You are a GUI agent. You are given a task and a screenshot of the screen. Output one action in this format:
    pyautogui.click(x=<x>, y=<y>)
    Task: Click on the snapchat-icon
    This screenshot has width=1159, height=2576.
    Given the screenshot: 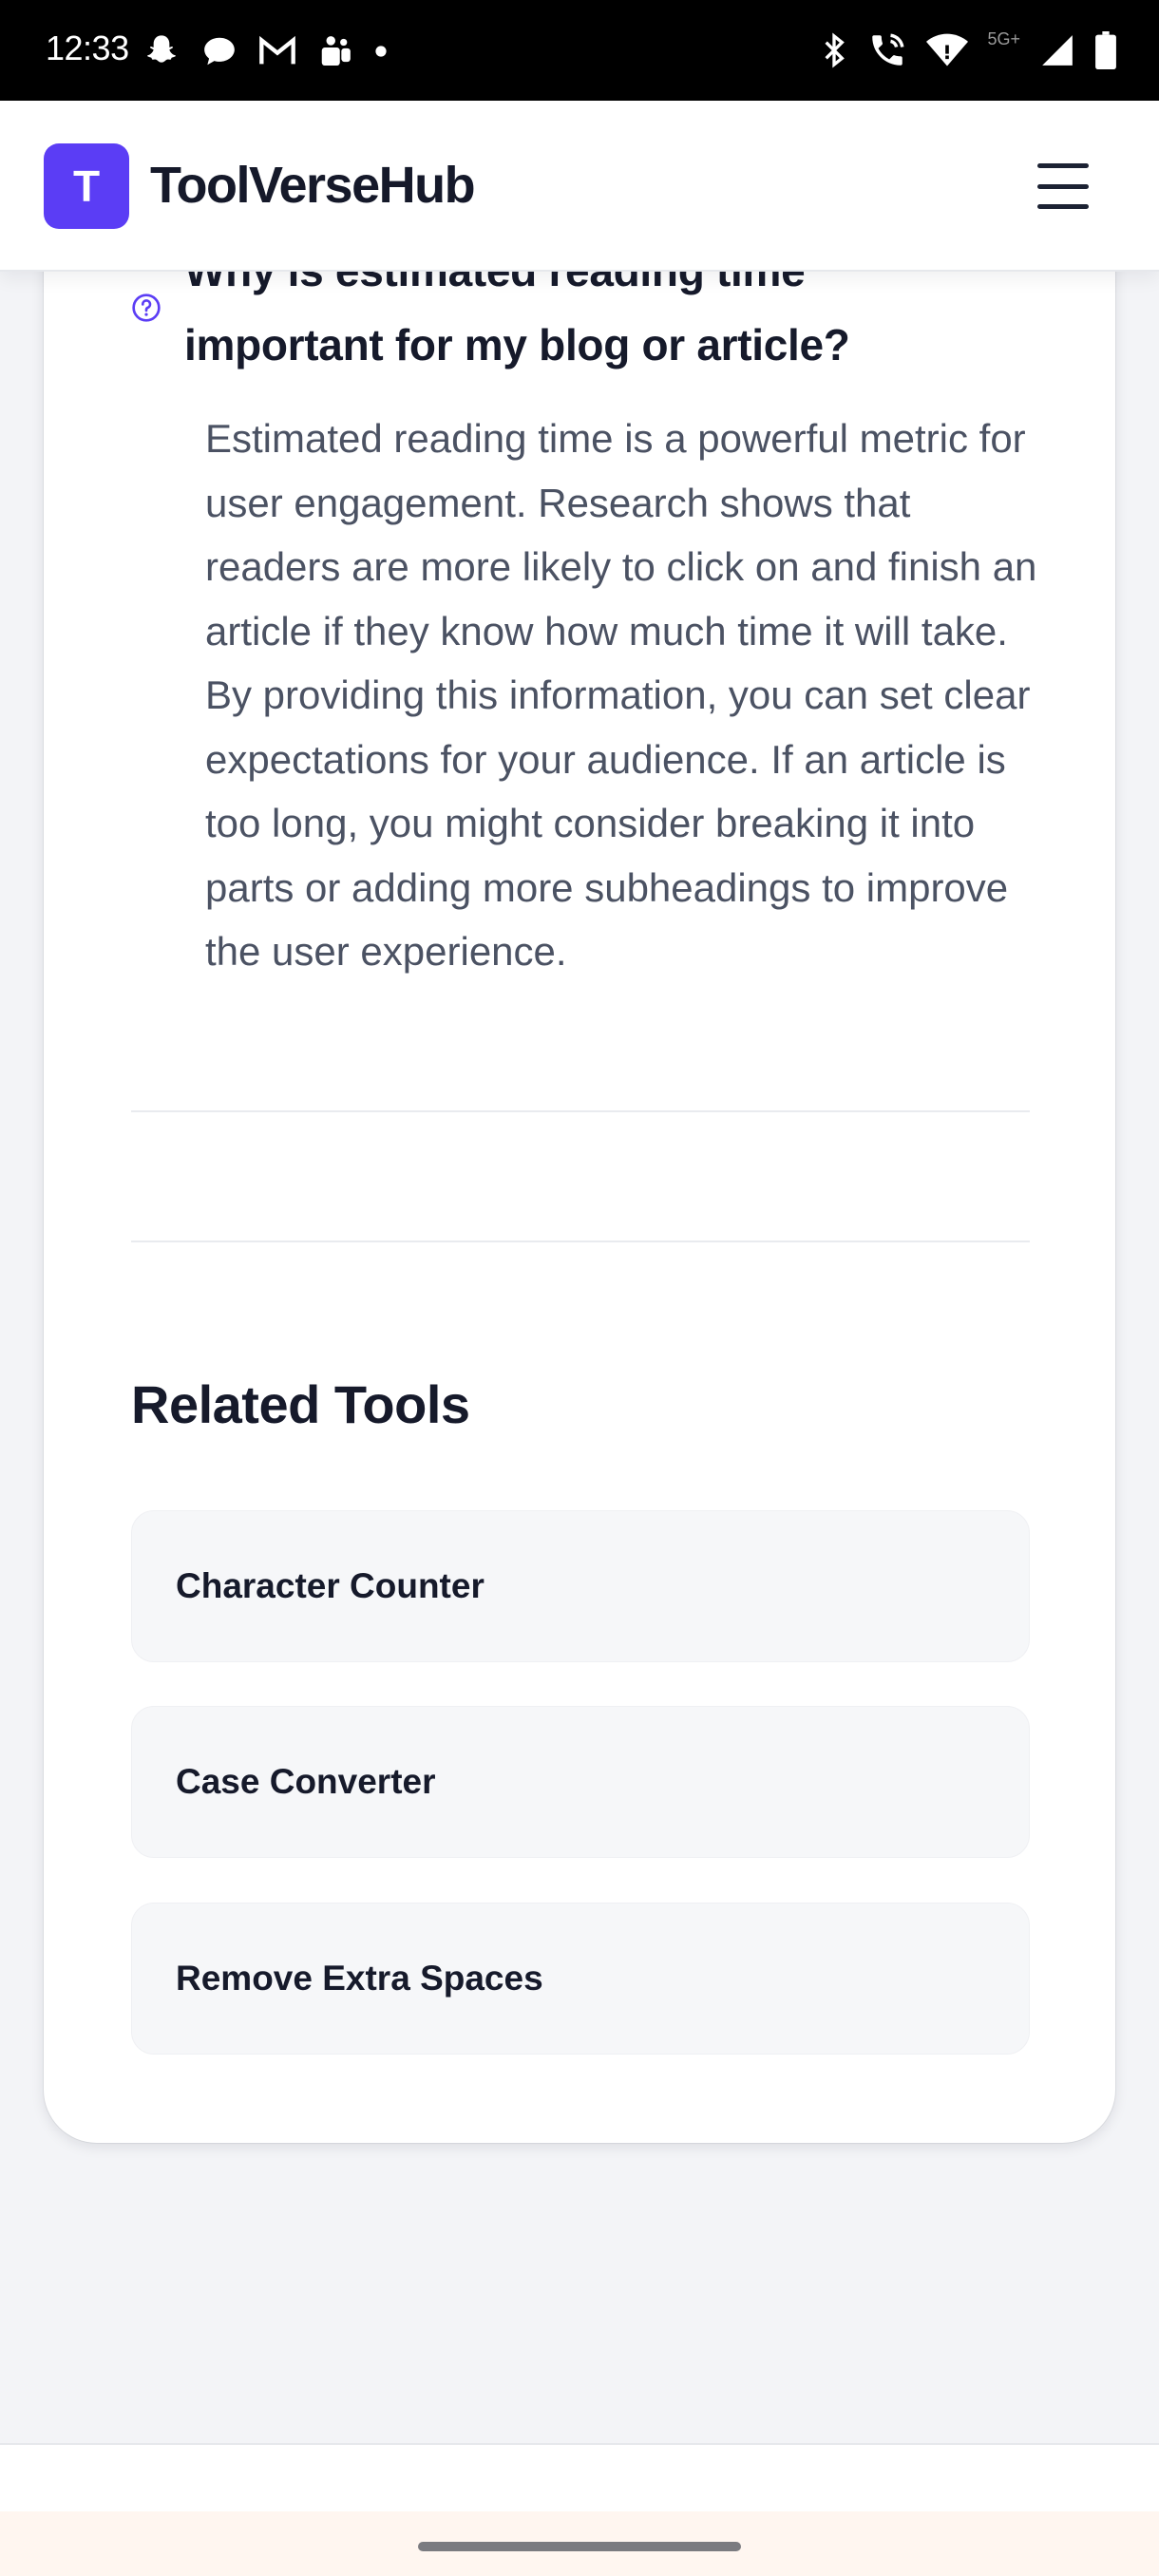 What is the action you would take?
    pyautogui.click(x=161, y=51)
    